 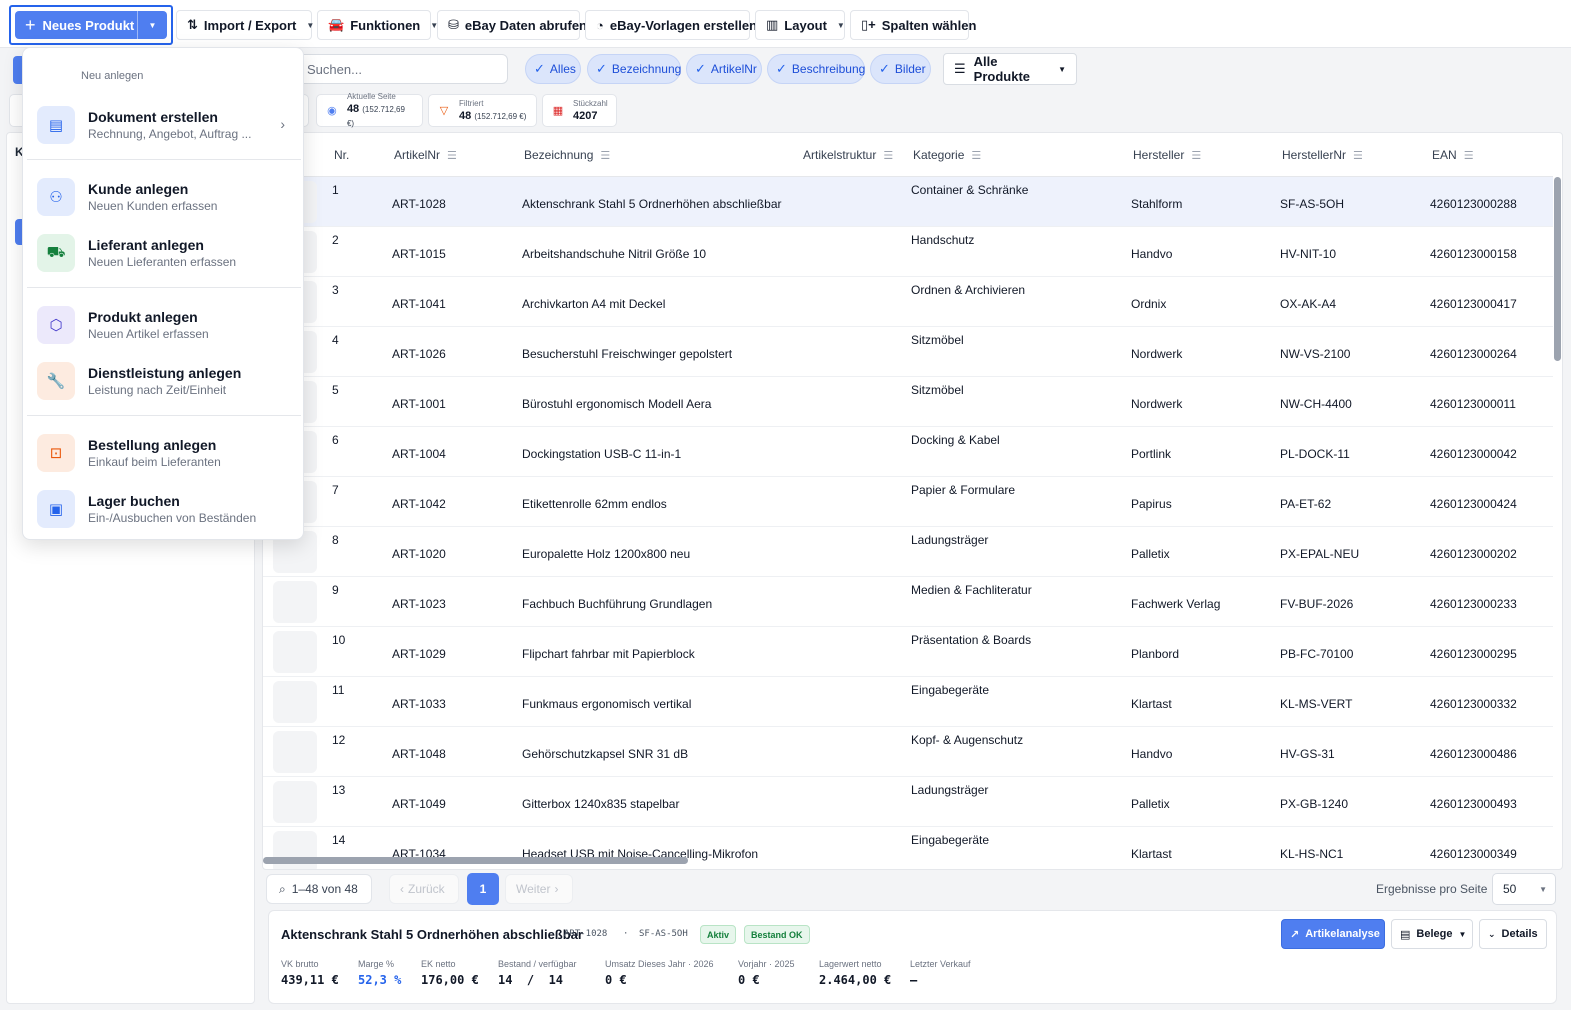 I want to click on per-page-select: 50 ▼, so click(x=1524, y=889).